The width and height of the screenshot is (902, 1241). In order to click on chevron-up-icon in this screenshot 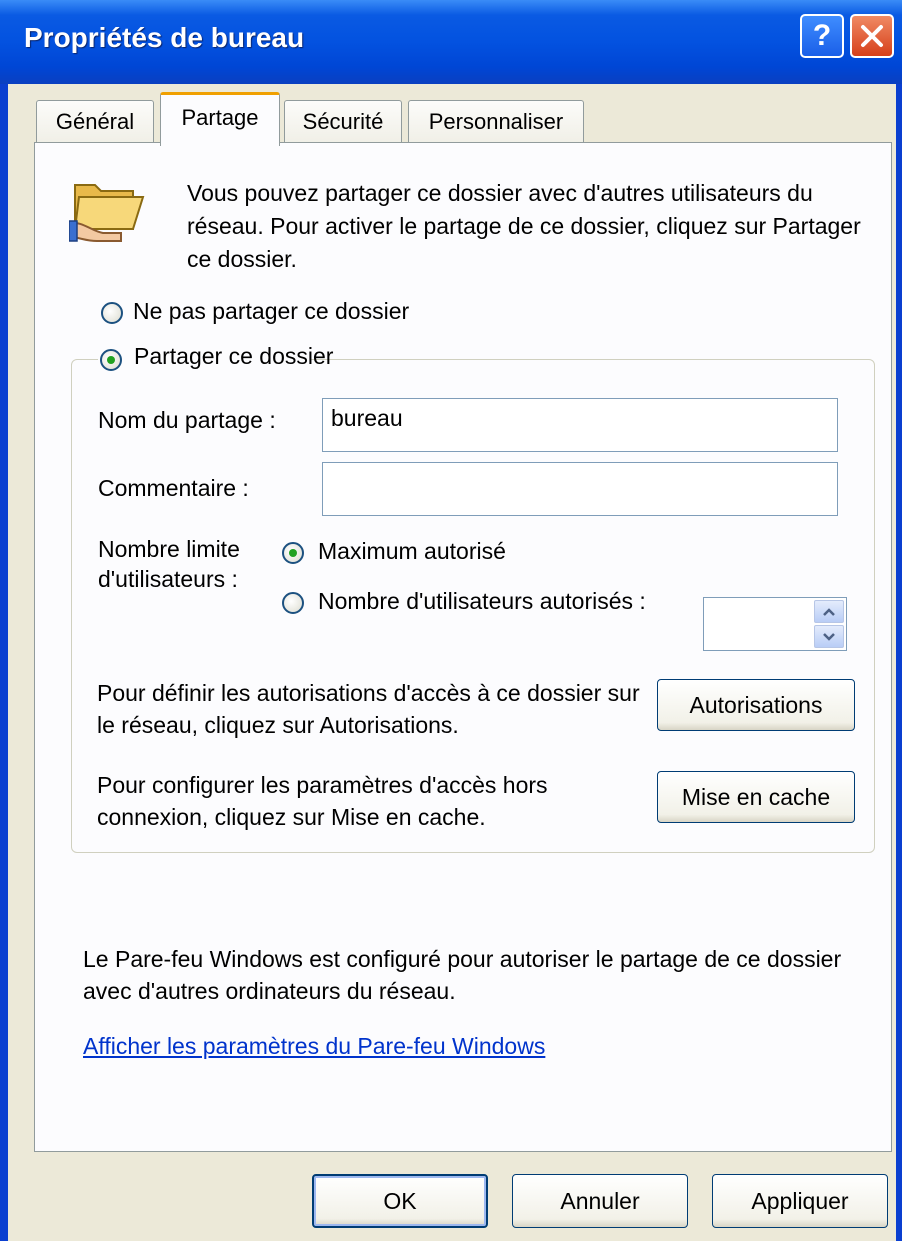, I will do `click(829, 611)`.